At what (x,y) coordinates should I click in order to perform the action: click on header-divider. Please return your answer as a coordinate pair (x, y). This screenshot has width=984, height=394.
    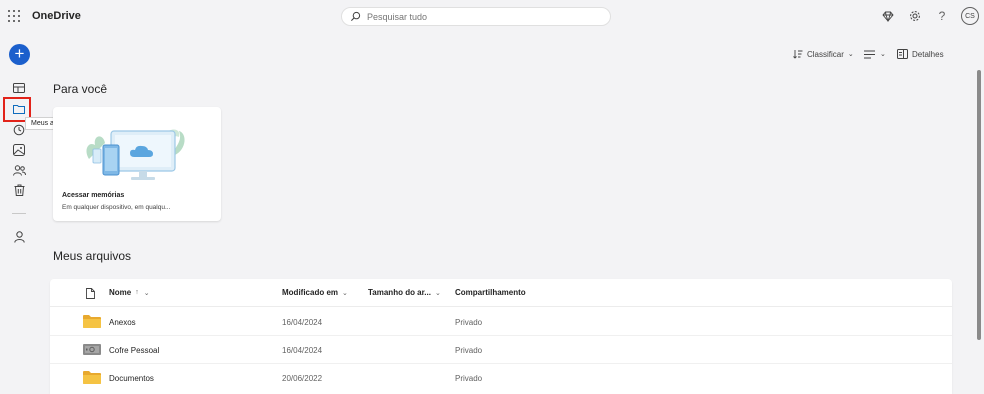
    Looking at the image, I should click on (501, 306).